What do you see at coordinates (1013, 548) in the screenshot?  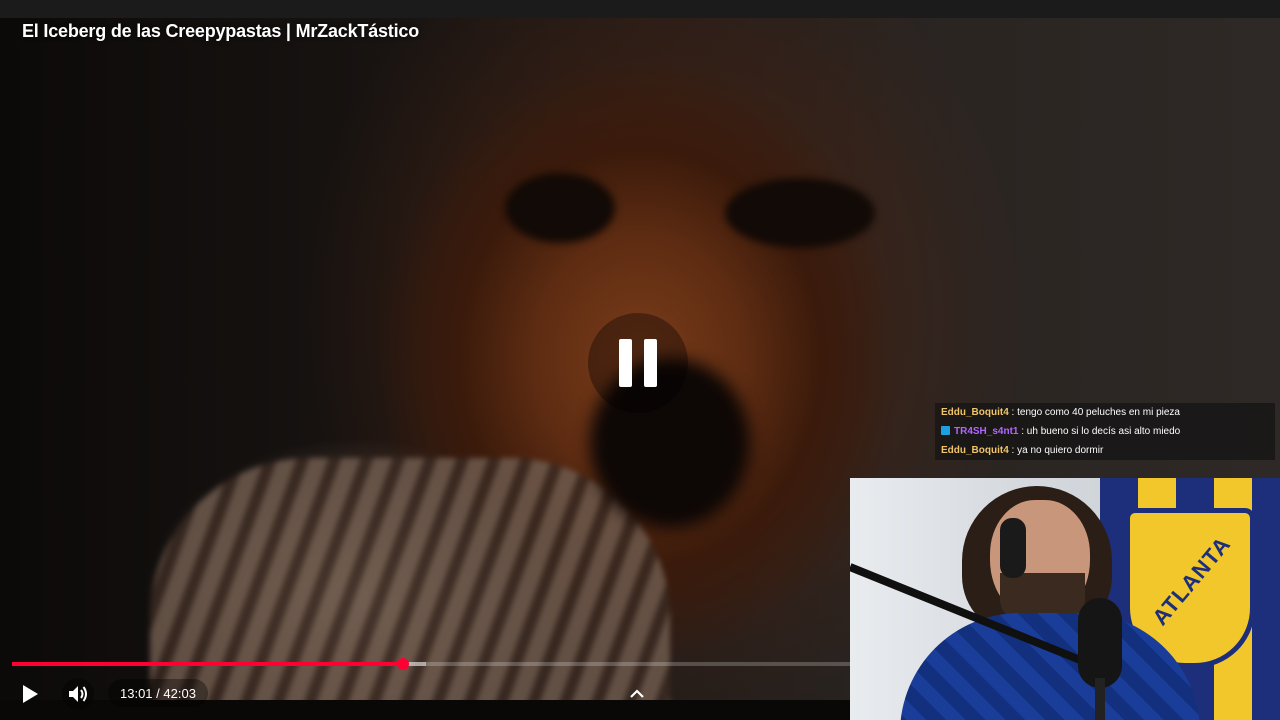 I see `headphones` at bounding box center [1013, 548].